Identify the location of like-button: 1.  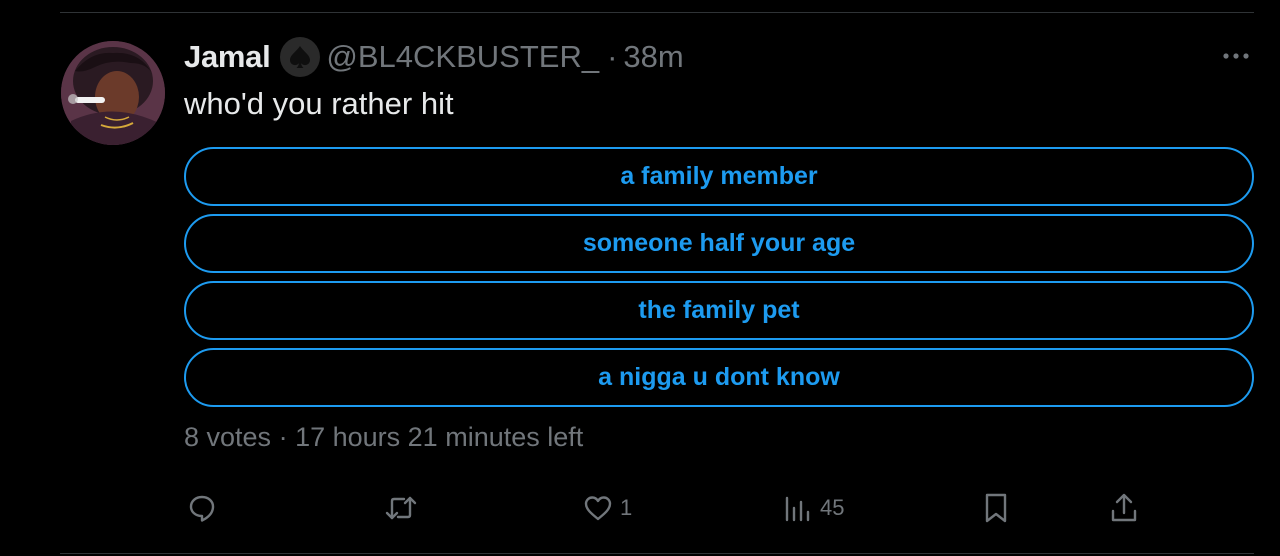
(607, 508).